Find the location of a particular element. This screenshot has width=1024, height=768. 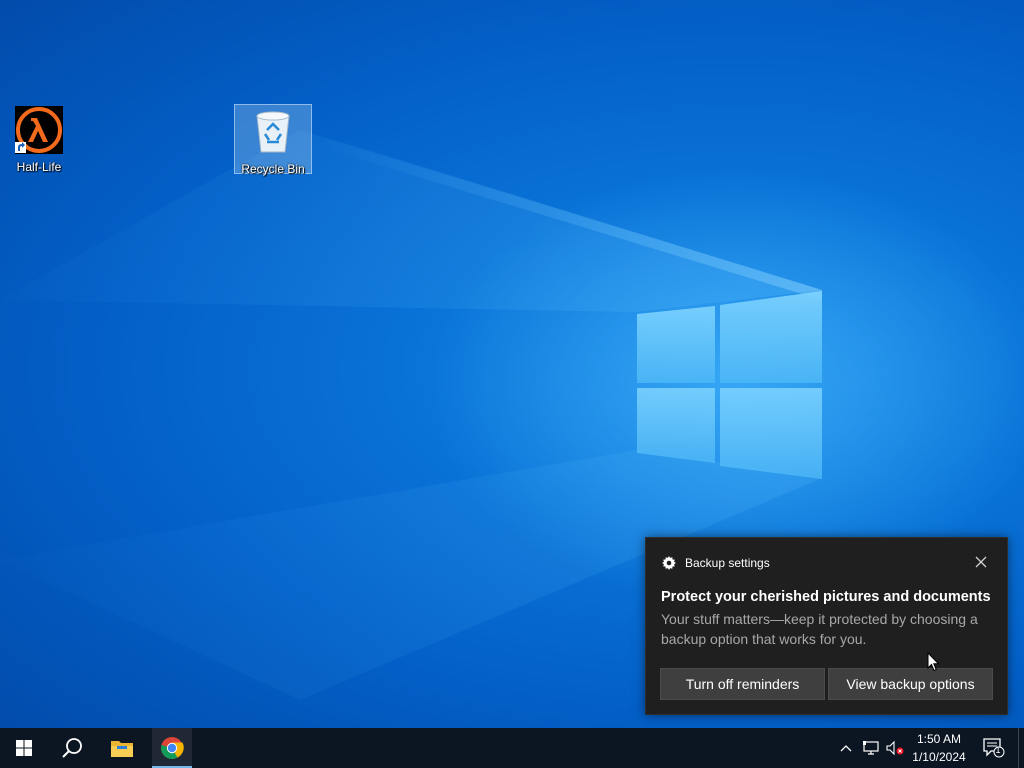

clock: 1:50 AM 1/10/2024 is located at coordinates (939, 748).